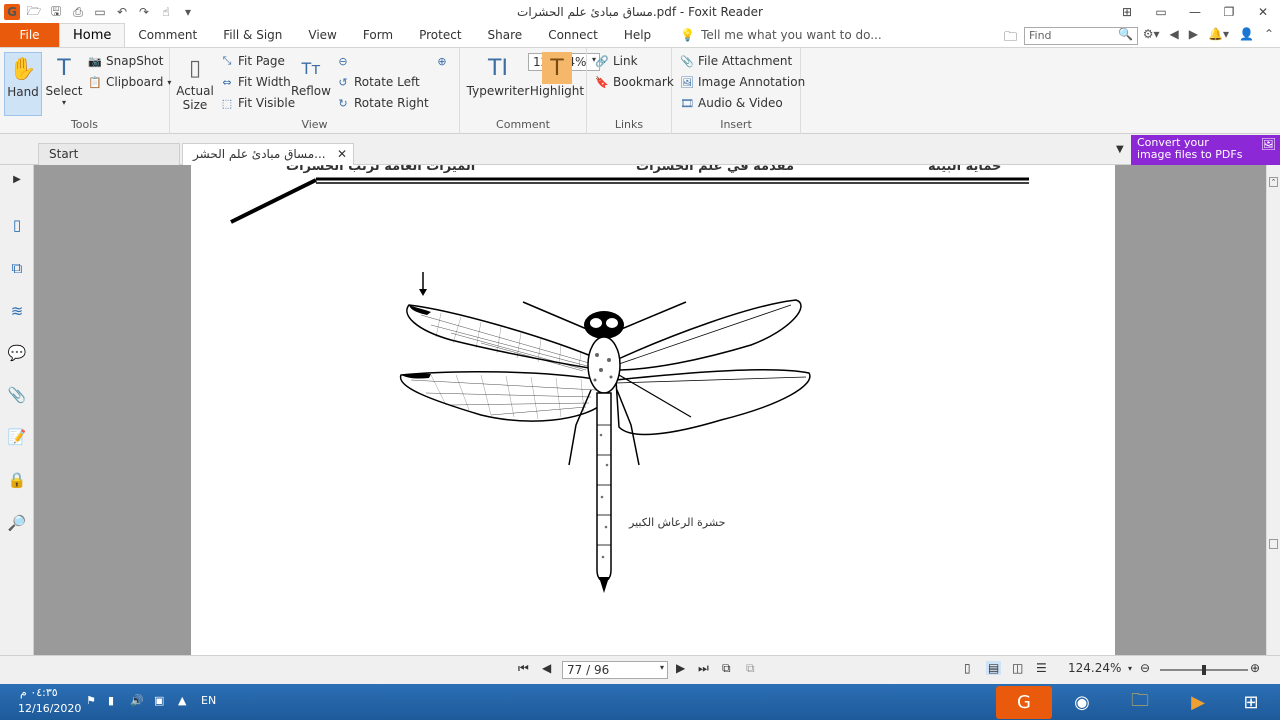  Describe the element at coordinates (750, 668) in the screenshot. I see `next-view-icon: ⧉` at that location.